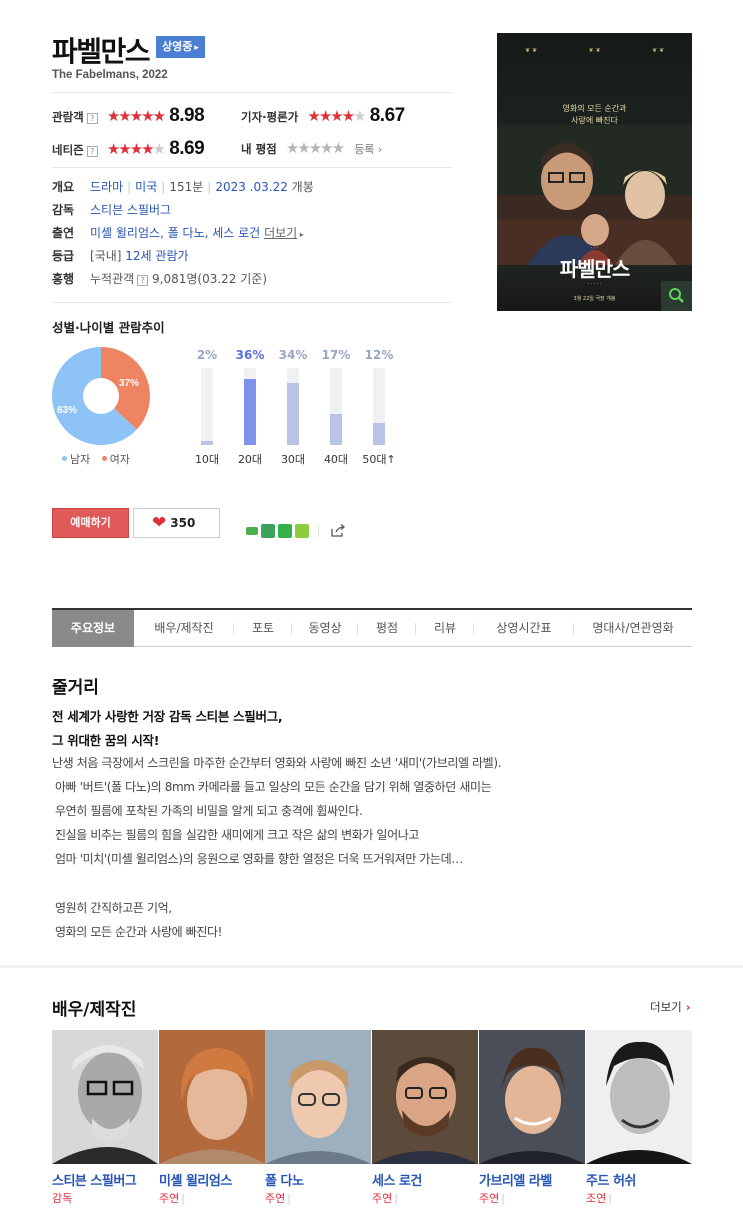 The image size is (743, 1227). I want to click on tab-item: 상영시간표, so click(524, 628).